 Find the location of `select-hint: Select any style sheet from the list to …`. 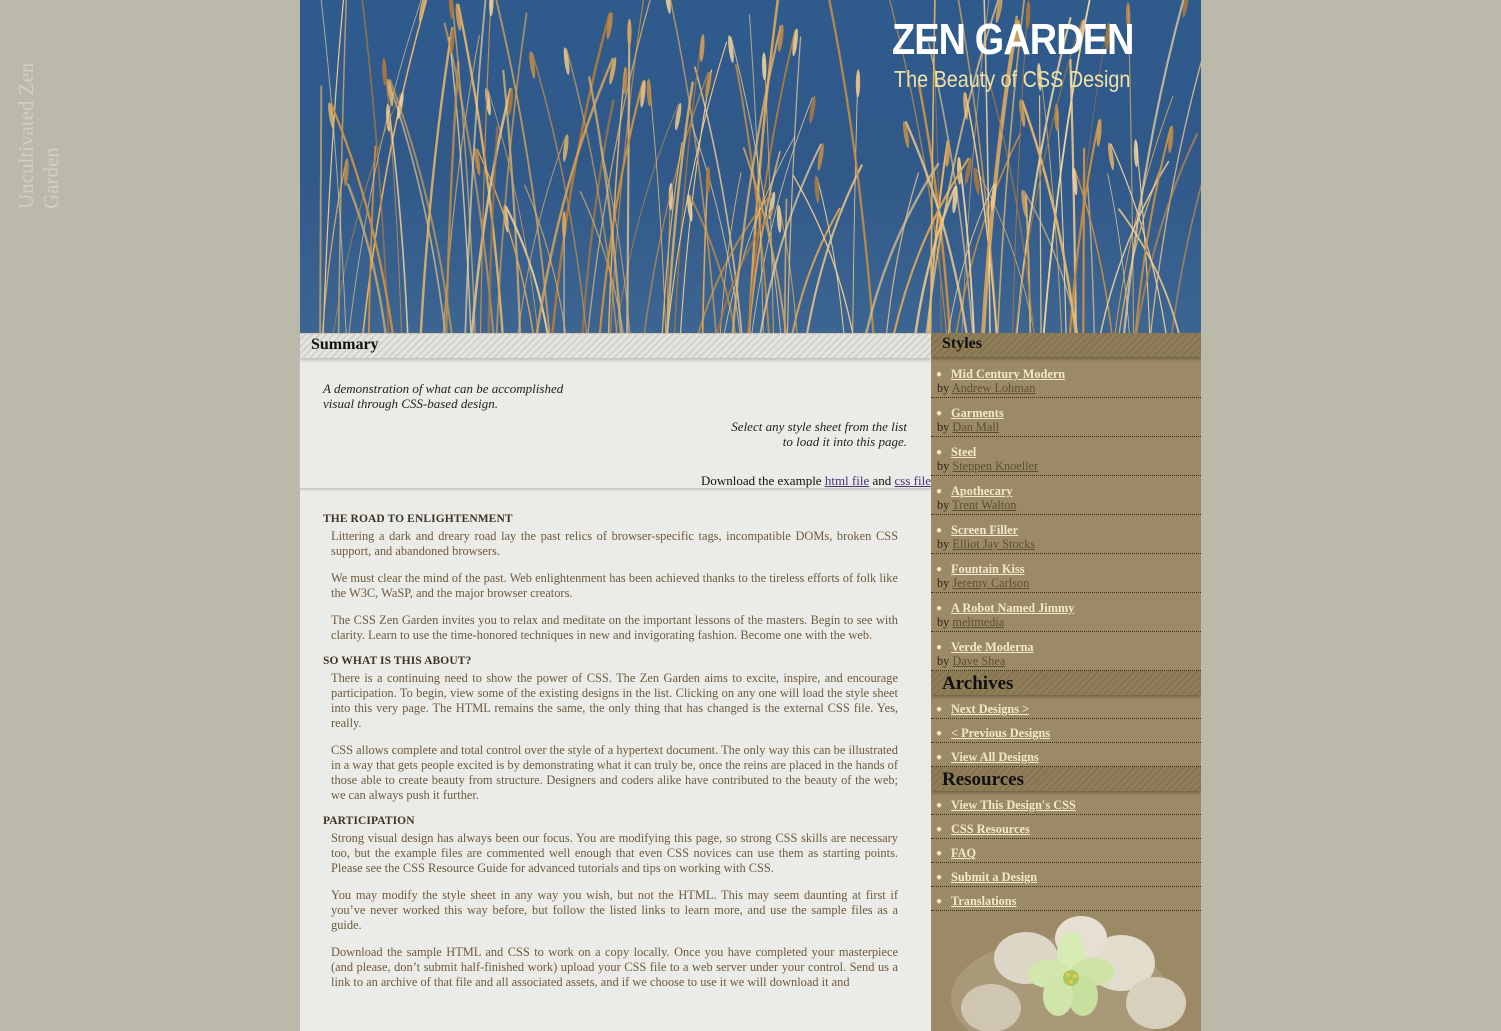

select-hint: Select any style sheet from the list to … is located at coordinates (797, 434).